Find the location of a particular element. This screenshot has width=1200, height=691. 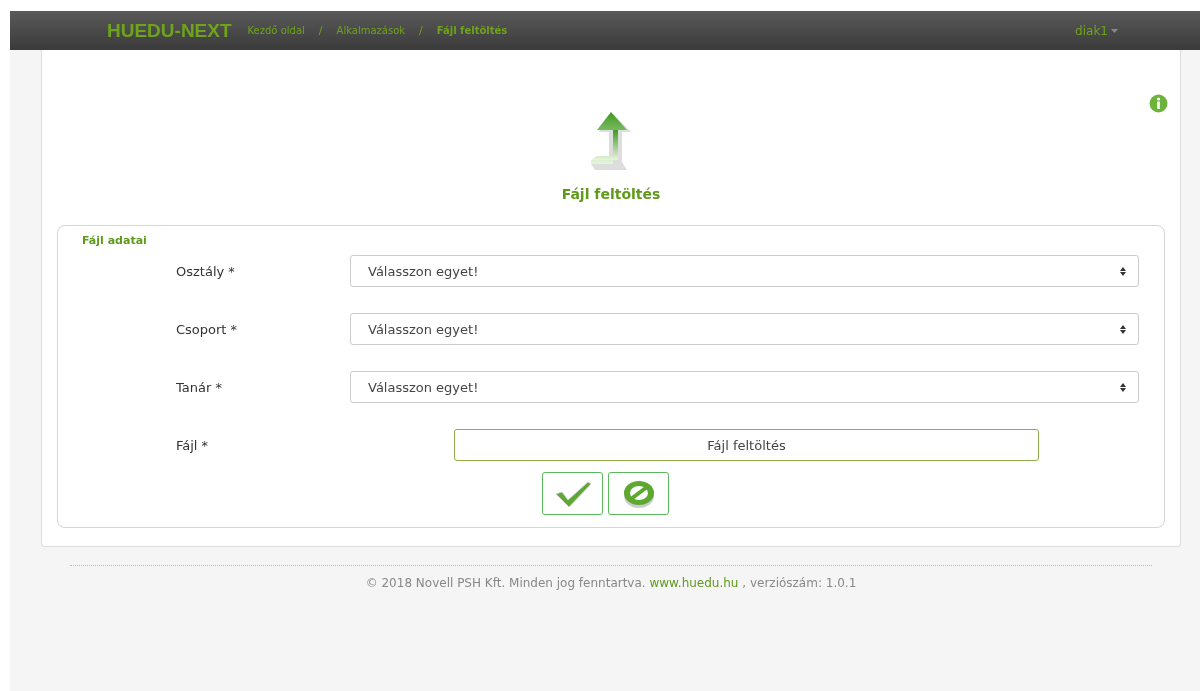

checkmark-icon is located at coordinates (572, 493).